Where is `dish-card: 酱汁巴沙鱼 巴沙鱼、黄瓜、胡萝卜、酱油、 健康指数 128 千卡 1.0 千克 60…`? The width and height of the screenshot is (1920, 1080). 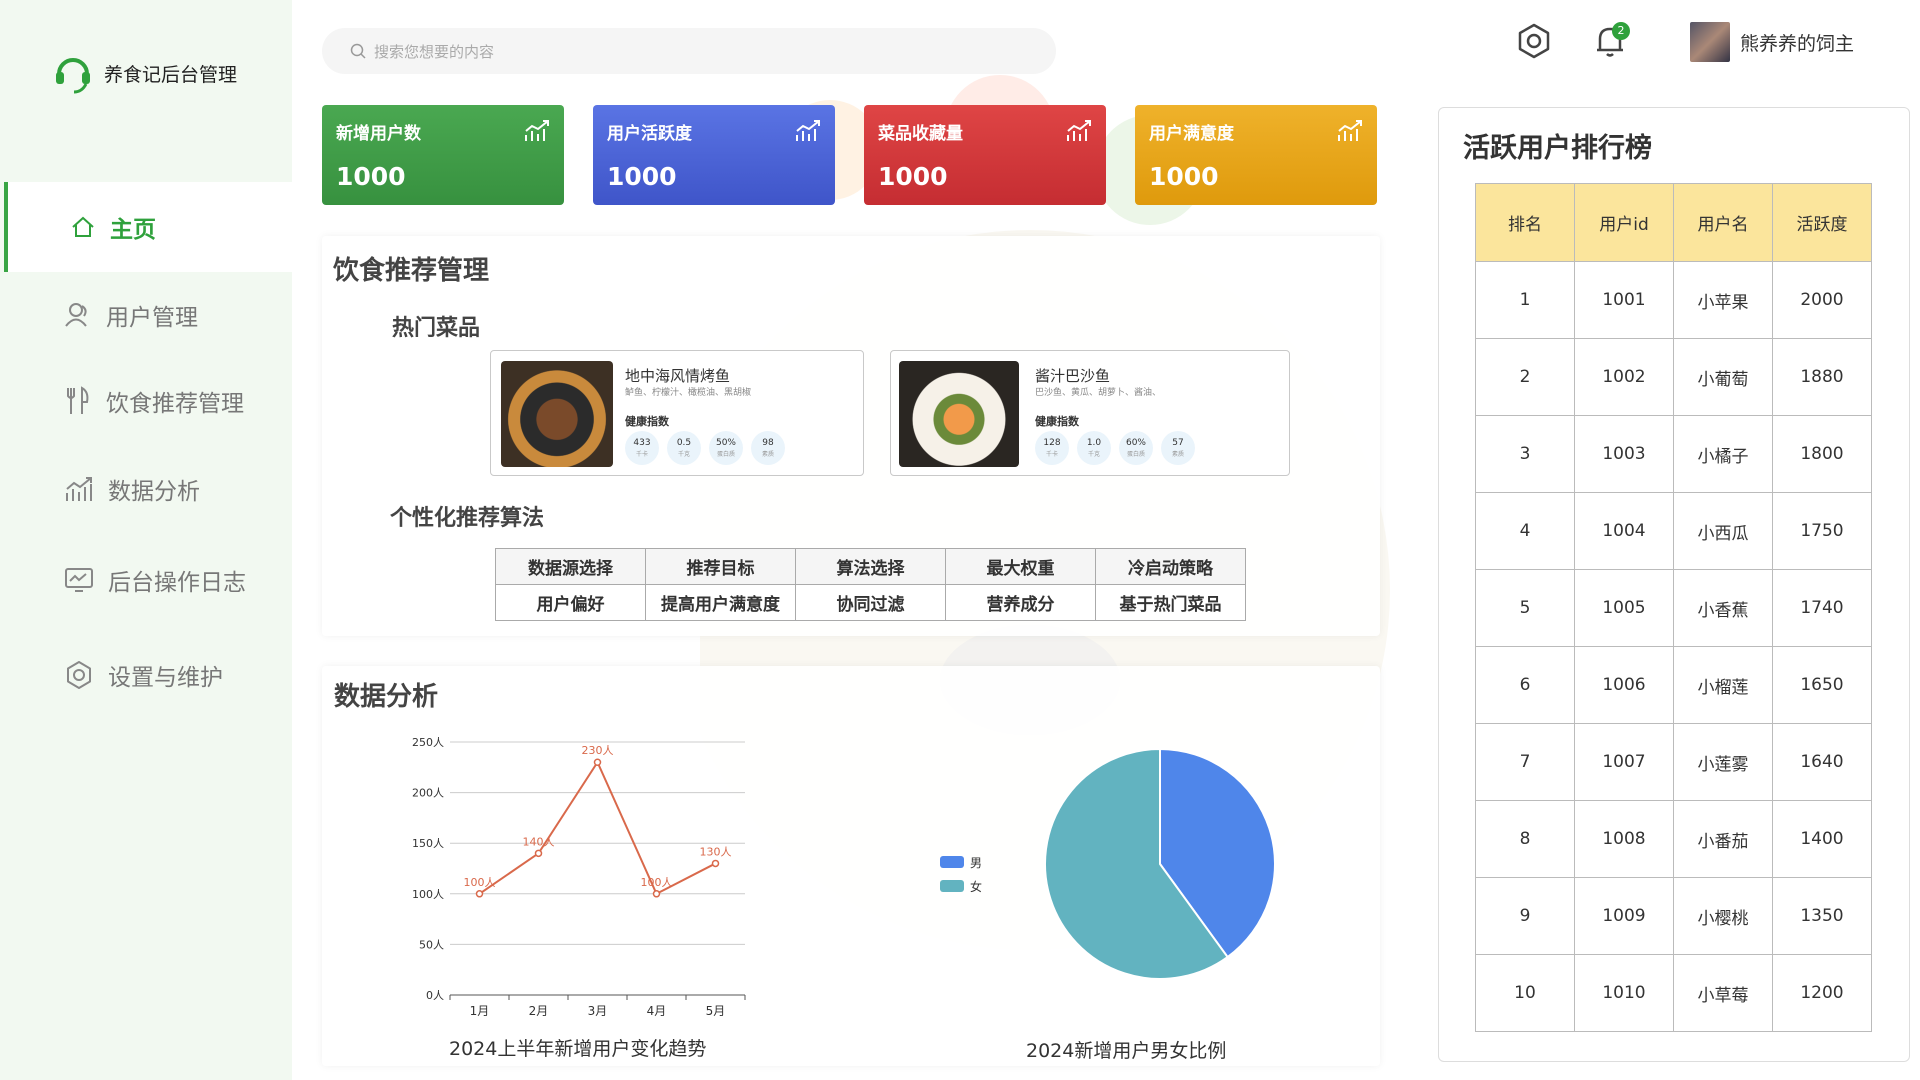
dish-card: 酱汁巴沙鱼 巴沙鱼、黄瓜、胡萝卜、酱油、 健康指数 128 千卡 1.0 千克 60… is located at coordinates (1090, 413).